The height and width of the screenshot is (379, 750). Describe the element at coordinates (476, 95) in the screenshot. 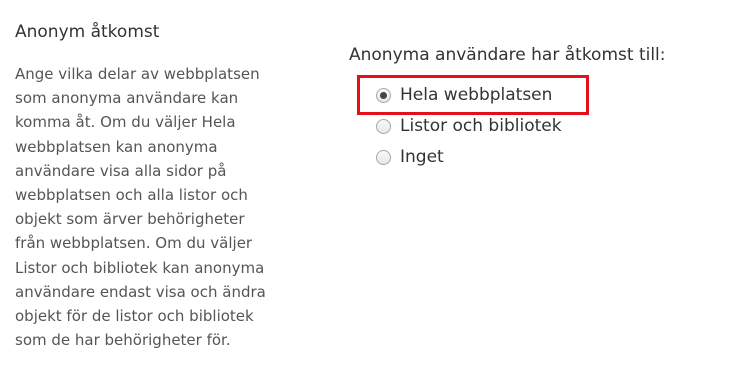

I see `radio-label: Hela webbplatsen` at that location.